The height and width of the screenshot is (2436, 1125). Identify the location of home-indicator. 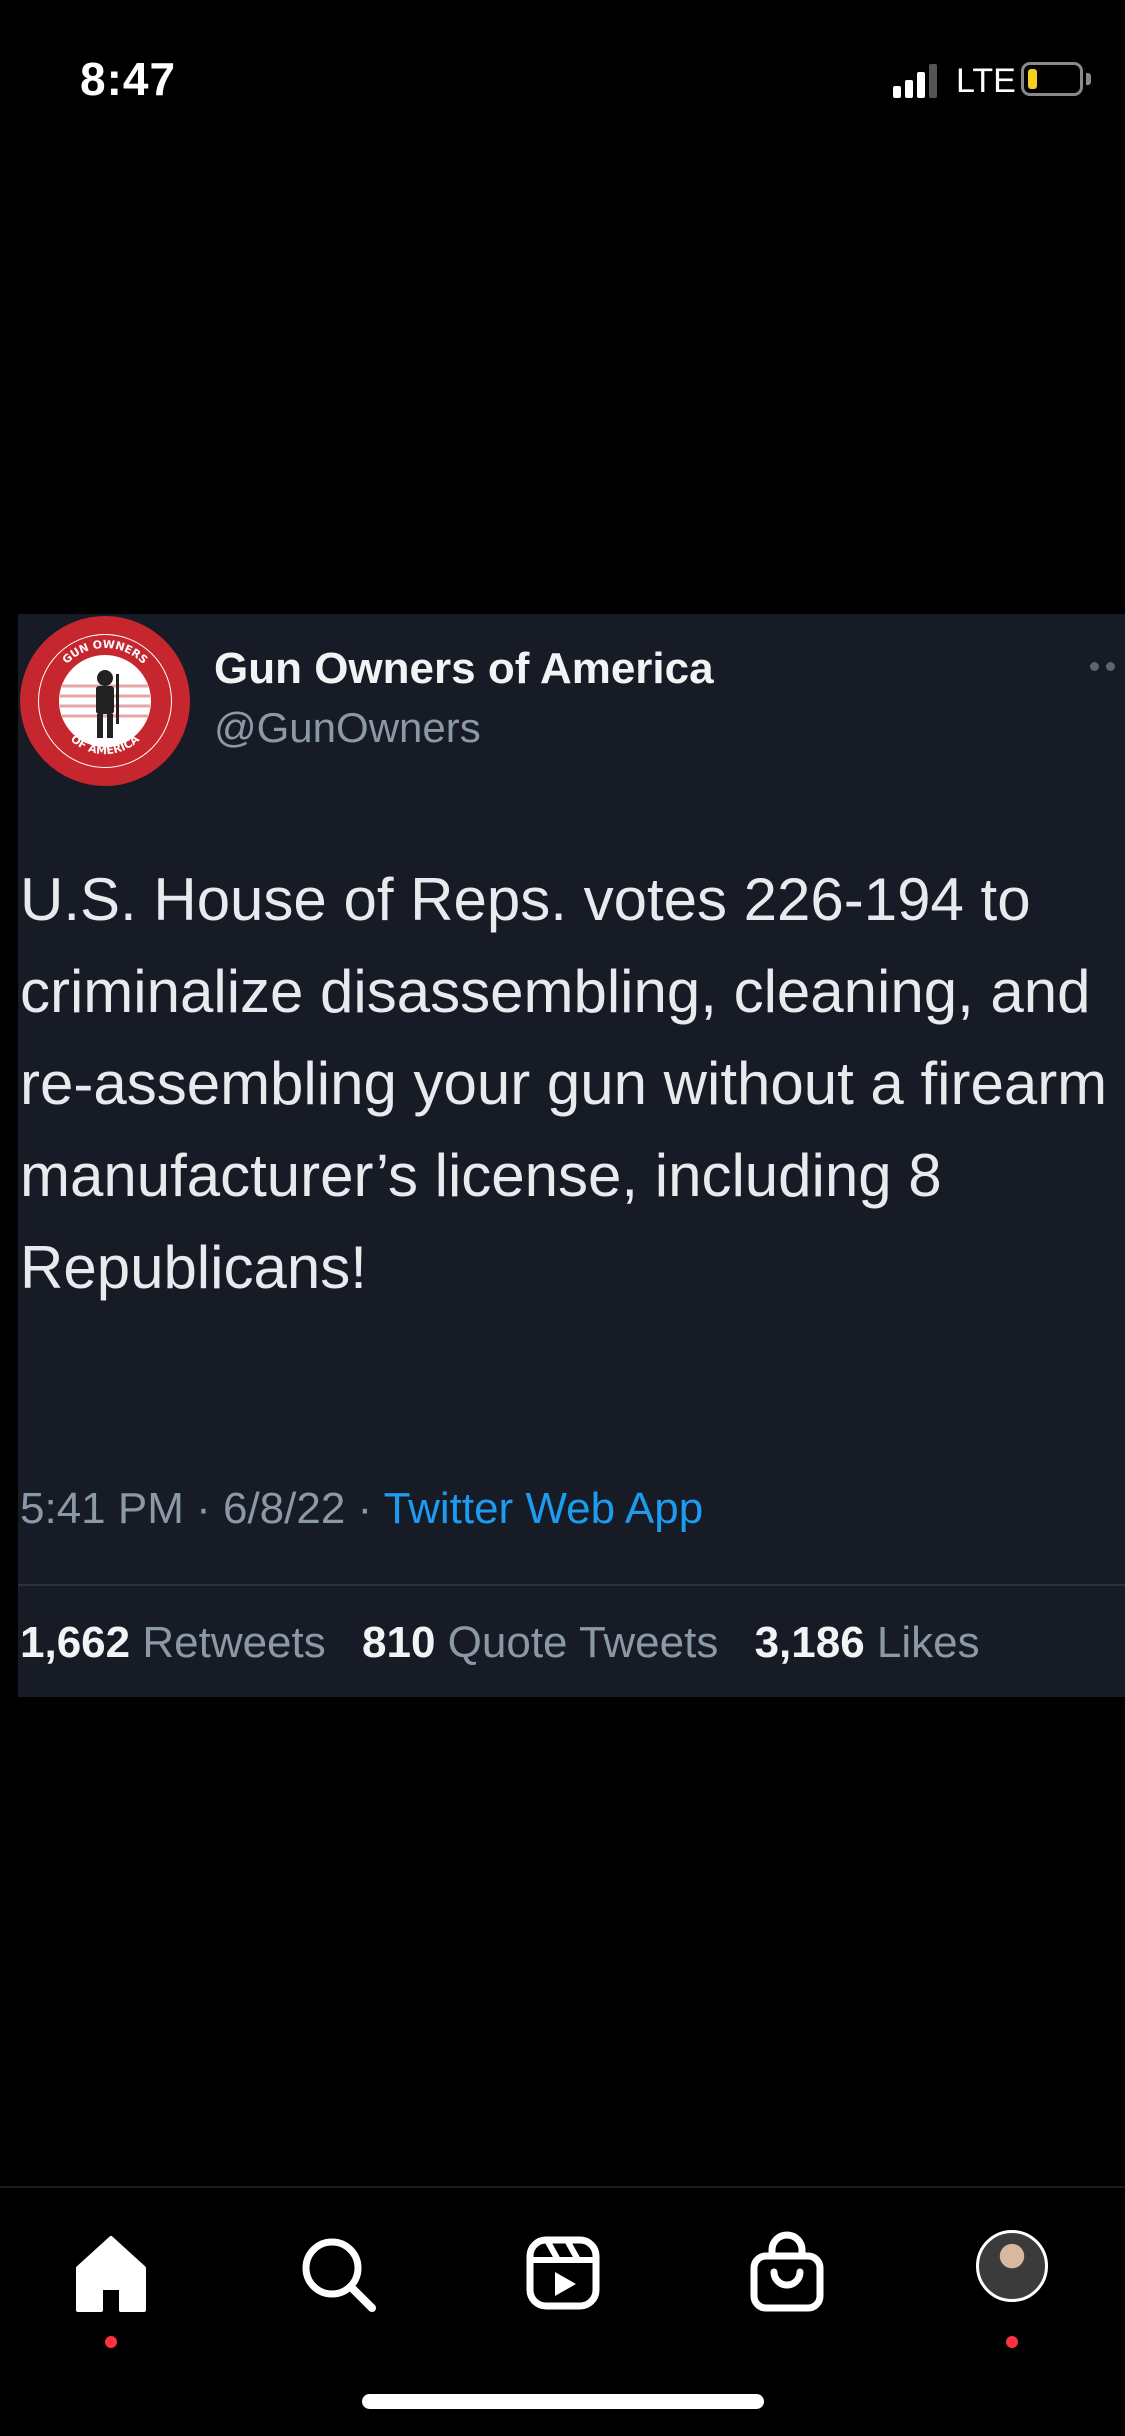
(563, 2401).